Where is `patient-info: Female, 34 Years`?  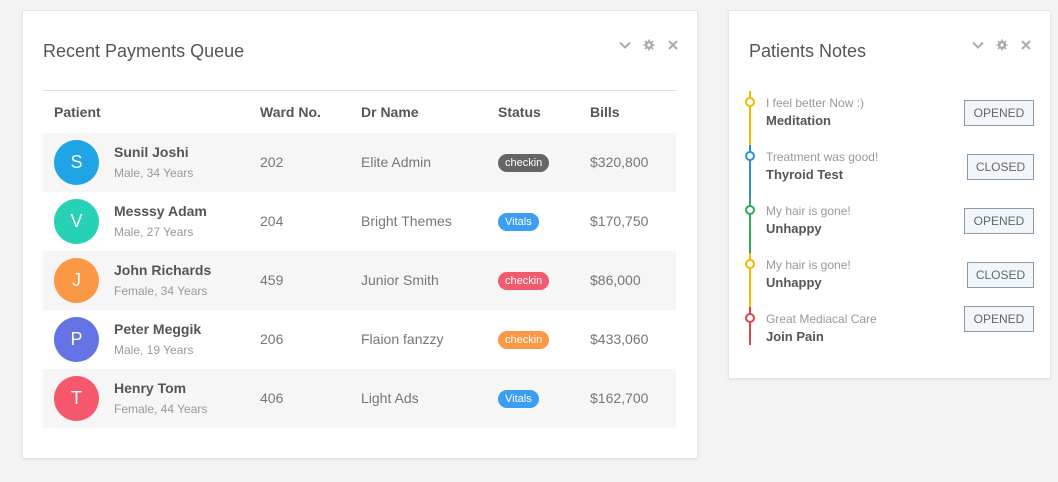 patient-info: Female, 34 Years is located at coordinates (161, 291).